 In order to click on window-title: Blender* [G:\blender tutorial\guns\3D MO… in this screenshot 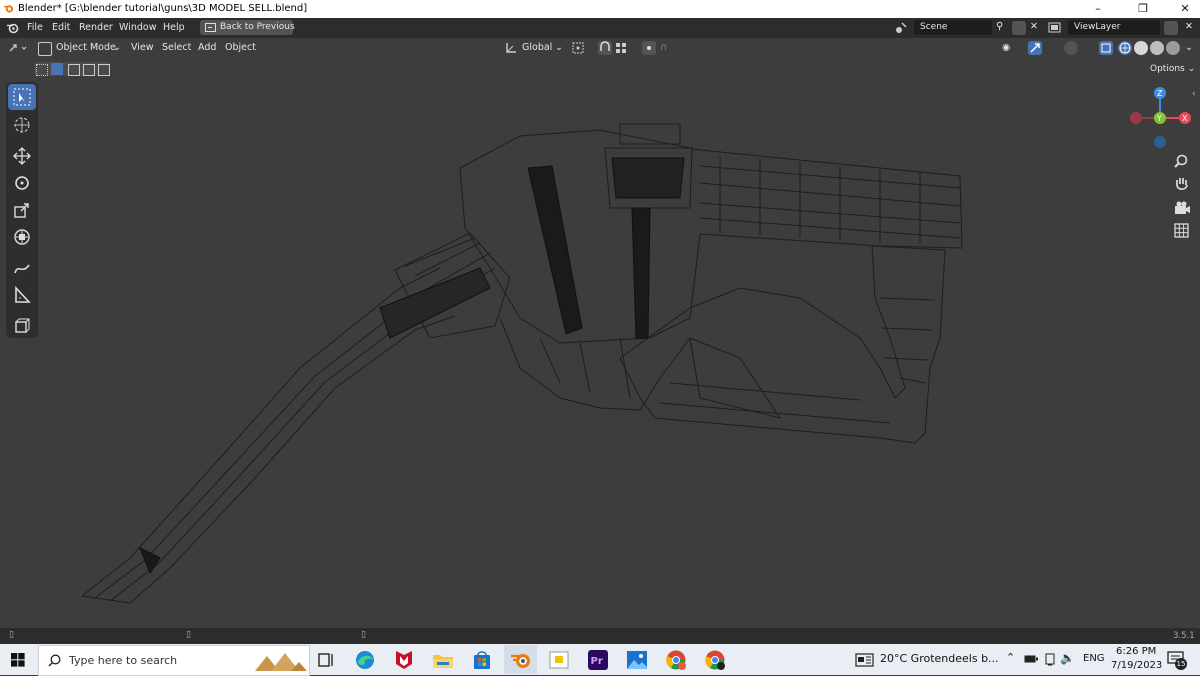, I will do `click(163, 8)`.